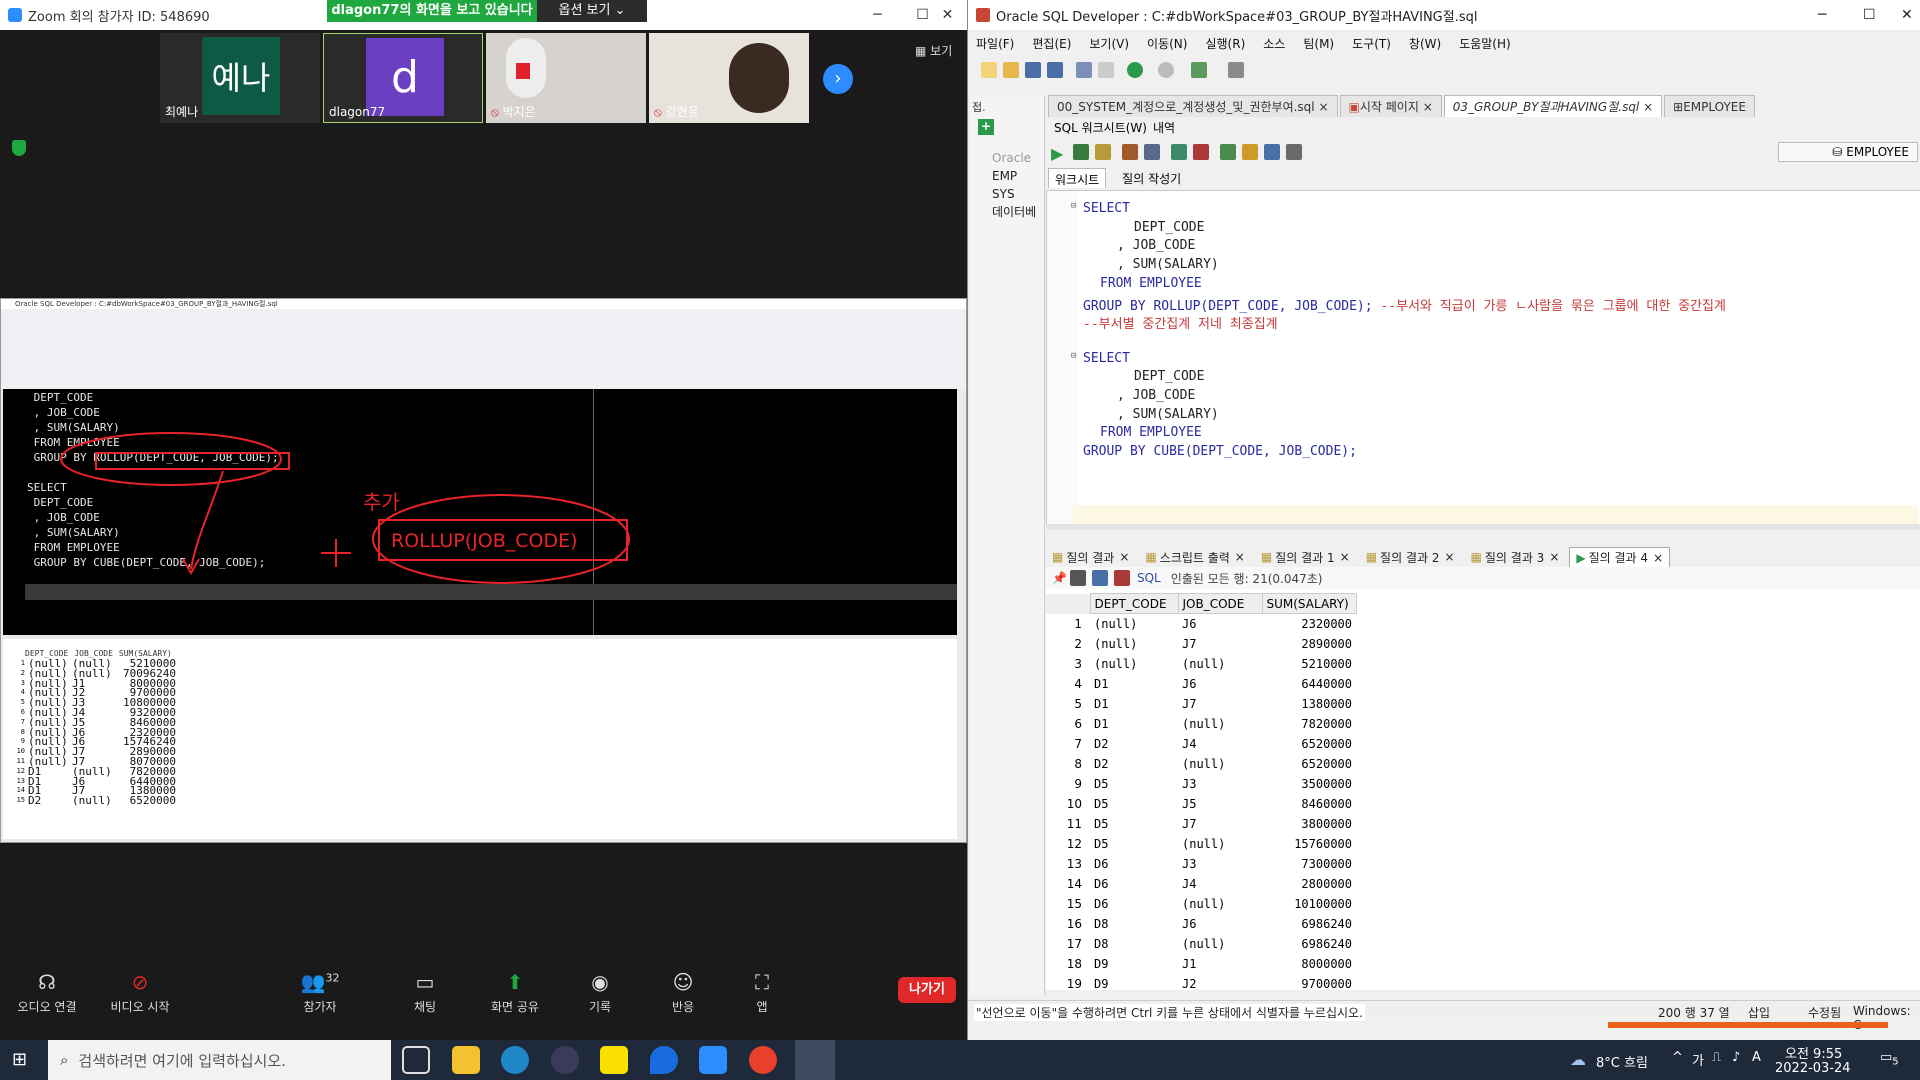 The image size is (1920, 1080). I want to click on table-cell: J7, so click(1220, 824).